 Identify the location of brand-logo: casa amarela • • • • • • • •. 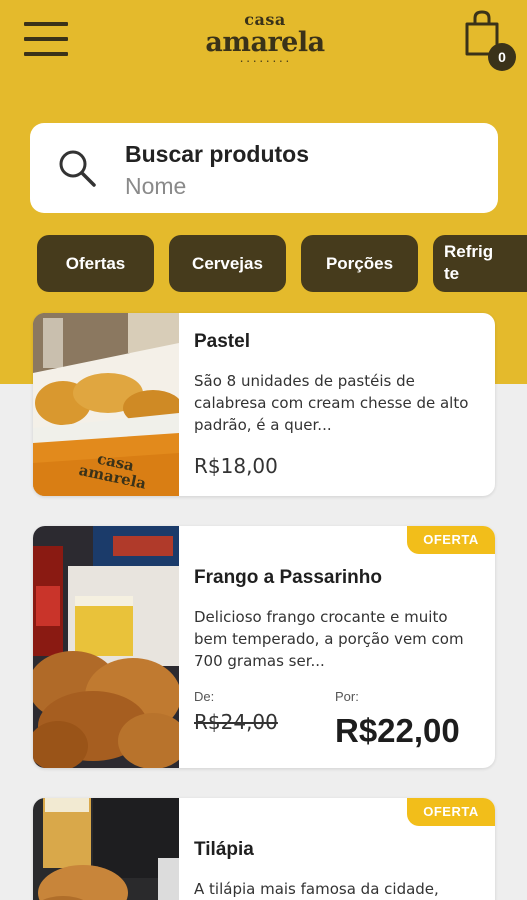
(265, 43).